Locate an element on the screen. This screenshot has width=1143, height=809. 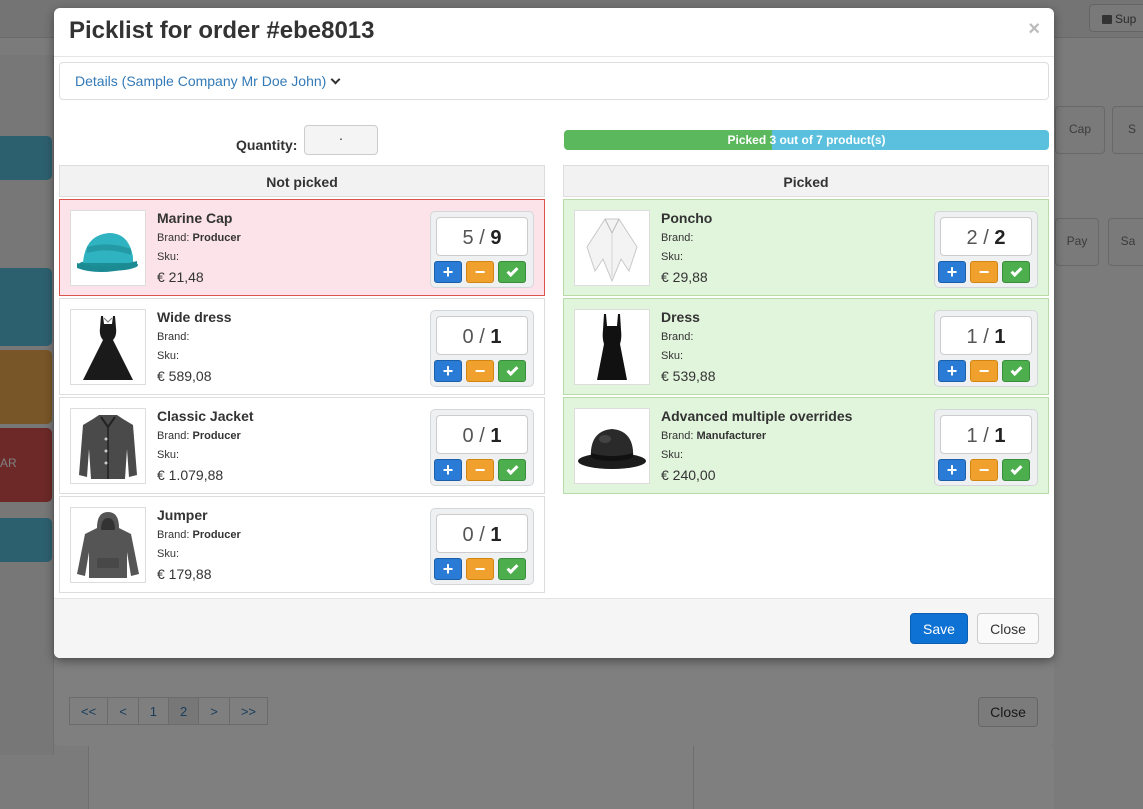
picked-progress-bar: Picked 3 out of 7 product(s) is located at coordinates (806, 140).